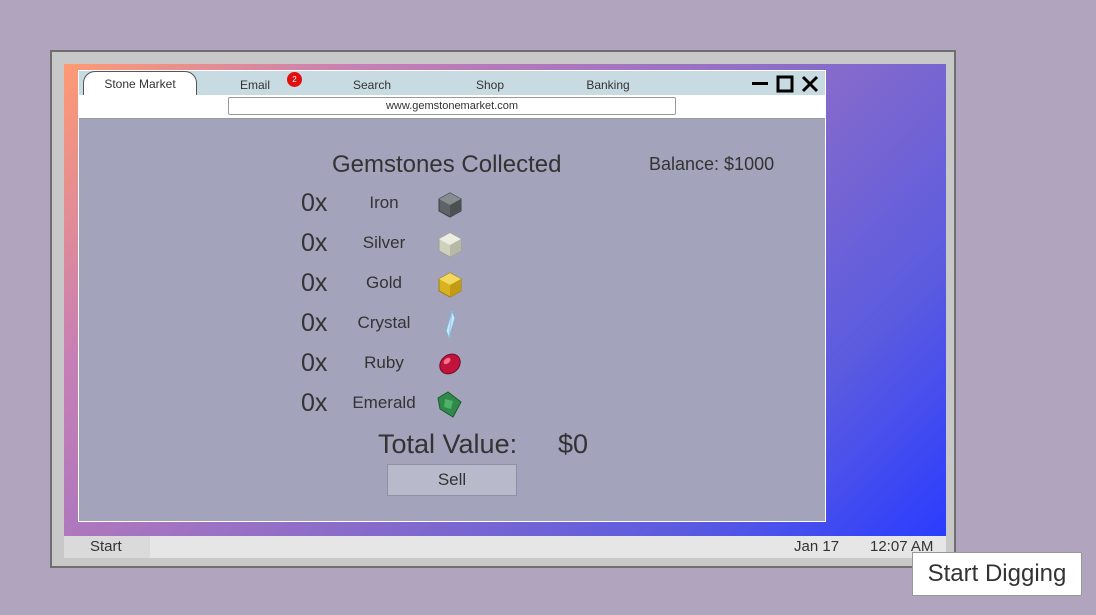 The height and width of the screenshot is (615, 1096). What do you see at coordinates (384, 322) in the screenshot?
I see `gem-name: Crystal` at bounding box center [384, 322].